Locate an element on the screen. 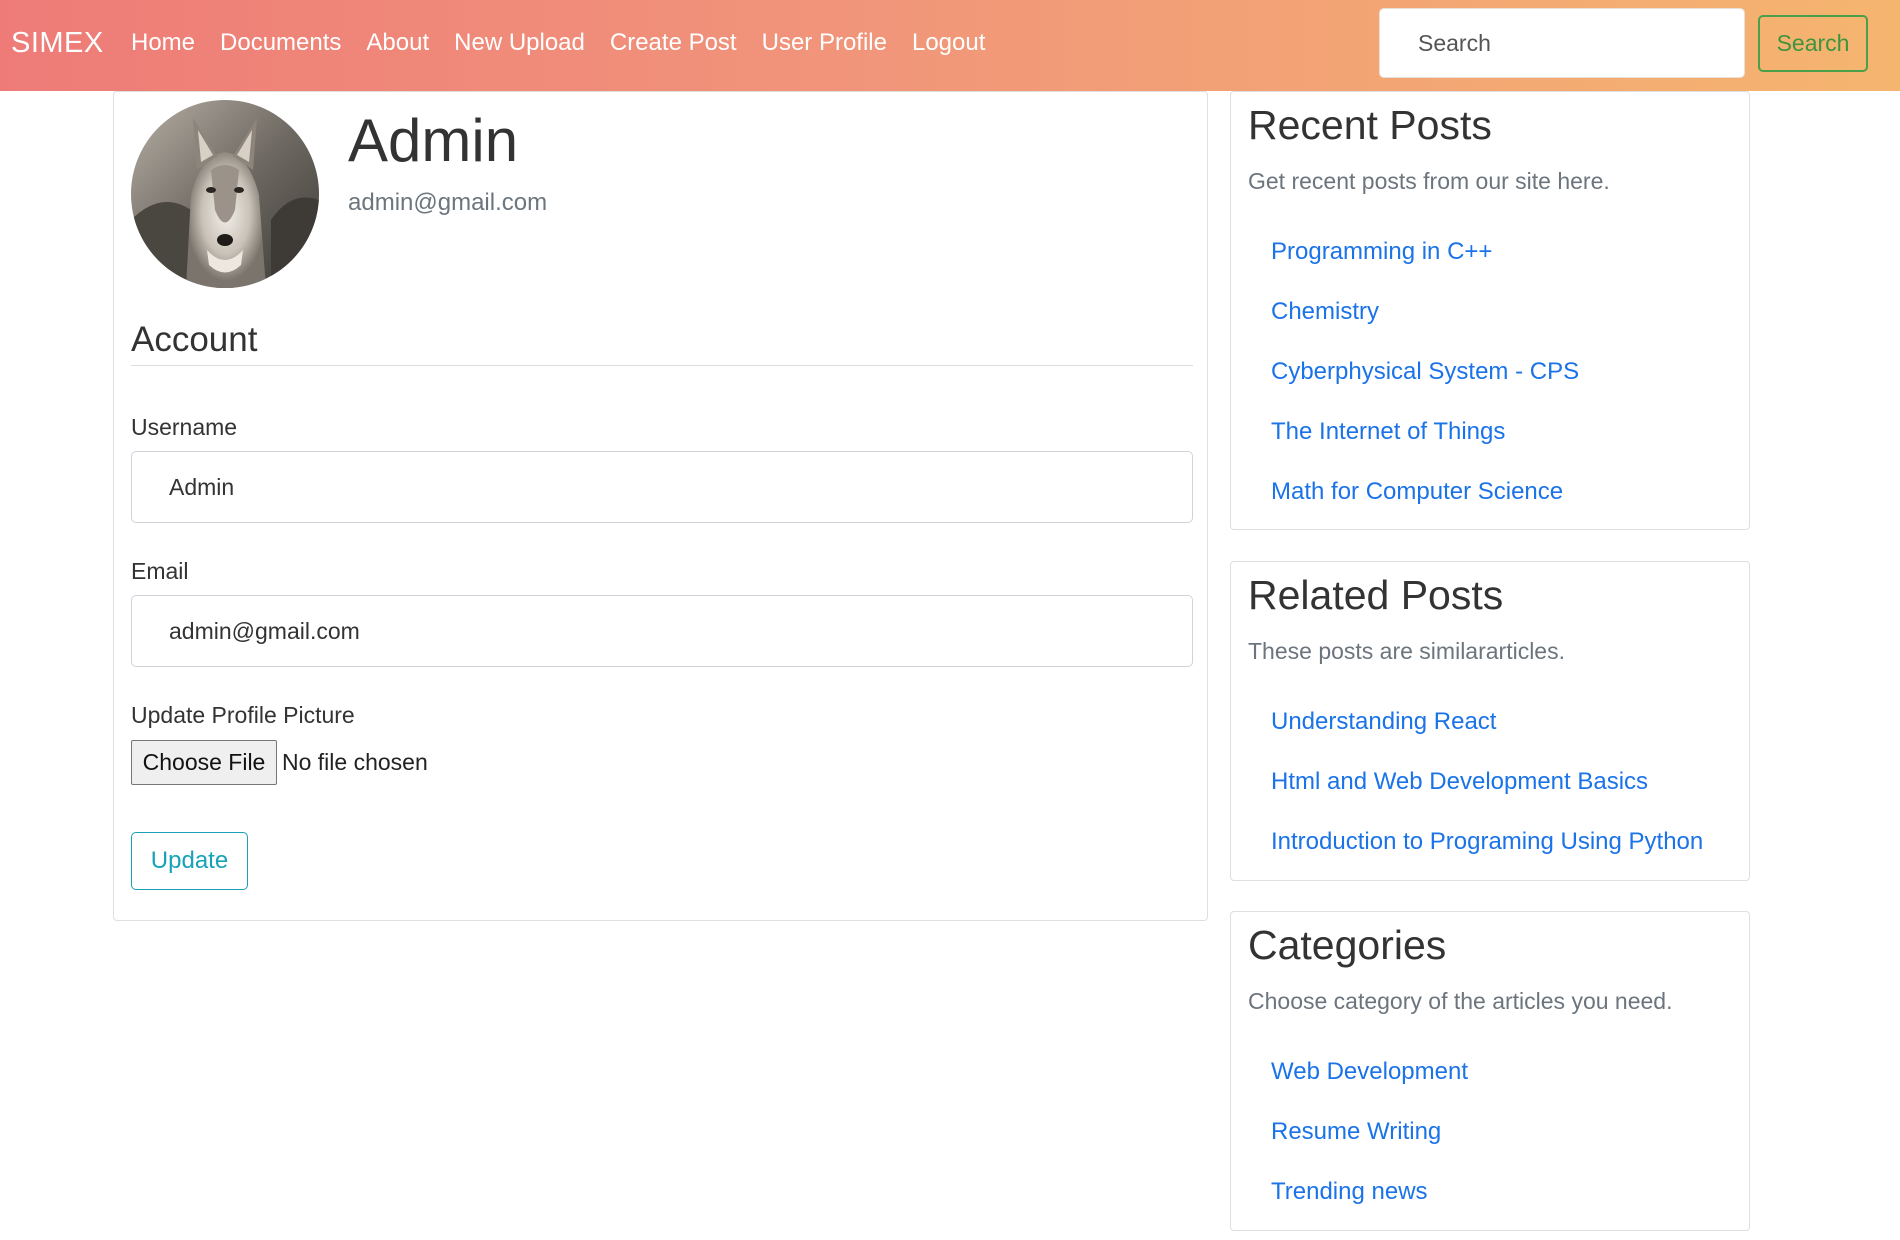 The width and height of the screenshot is (1900, 1240). category-link: Resume Writing is located at coordinates (1369, 1148).